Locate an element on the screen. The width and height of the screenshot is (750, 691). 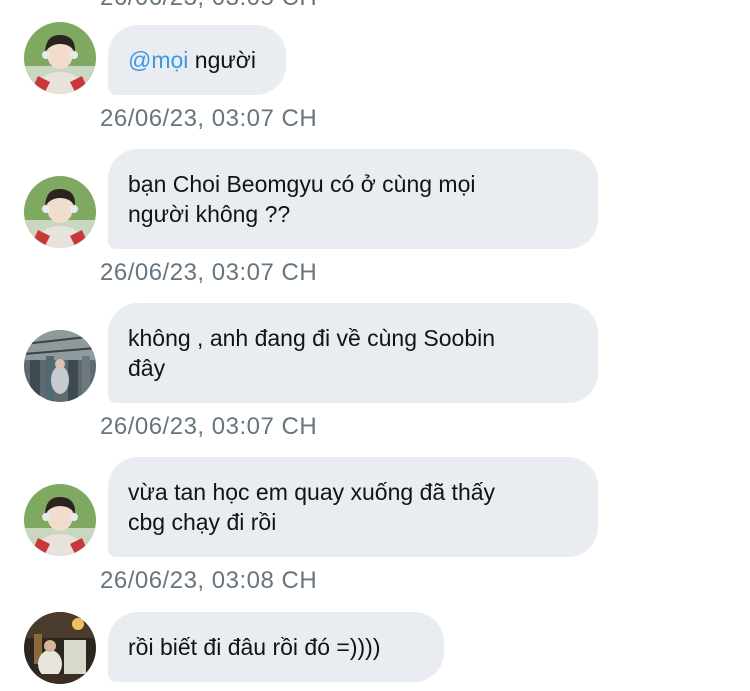
message-timestamp: 26/06/23, 03:05 CH is located at coordinates (208, 6).